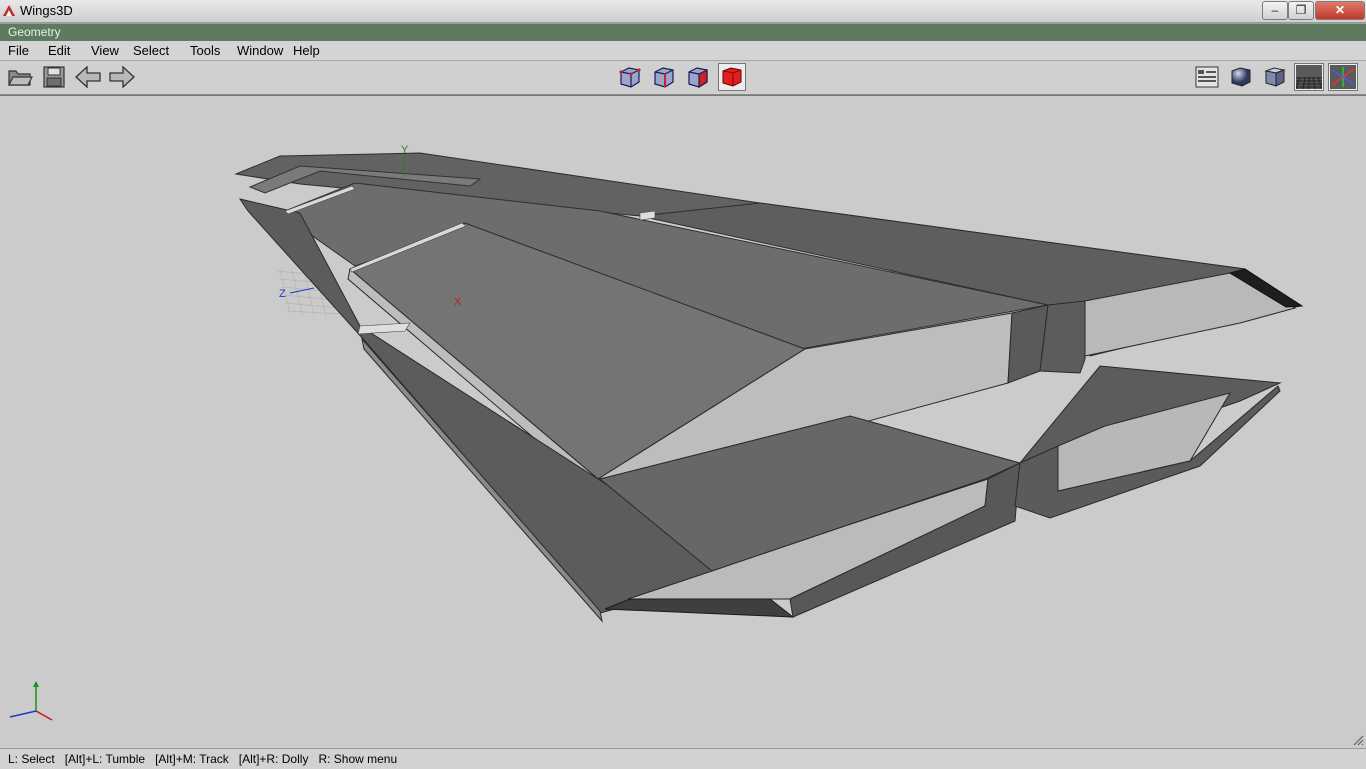  What do you see at coordinates (9, 10) in the screenshot?
I see `wings3d-logo-icon` at bounding box center [9, 10].